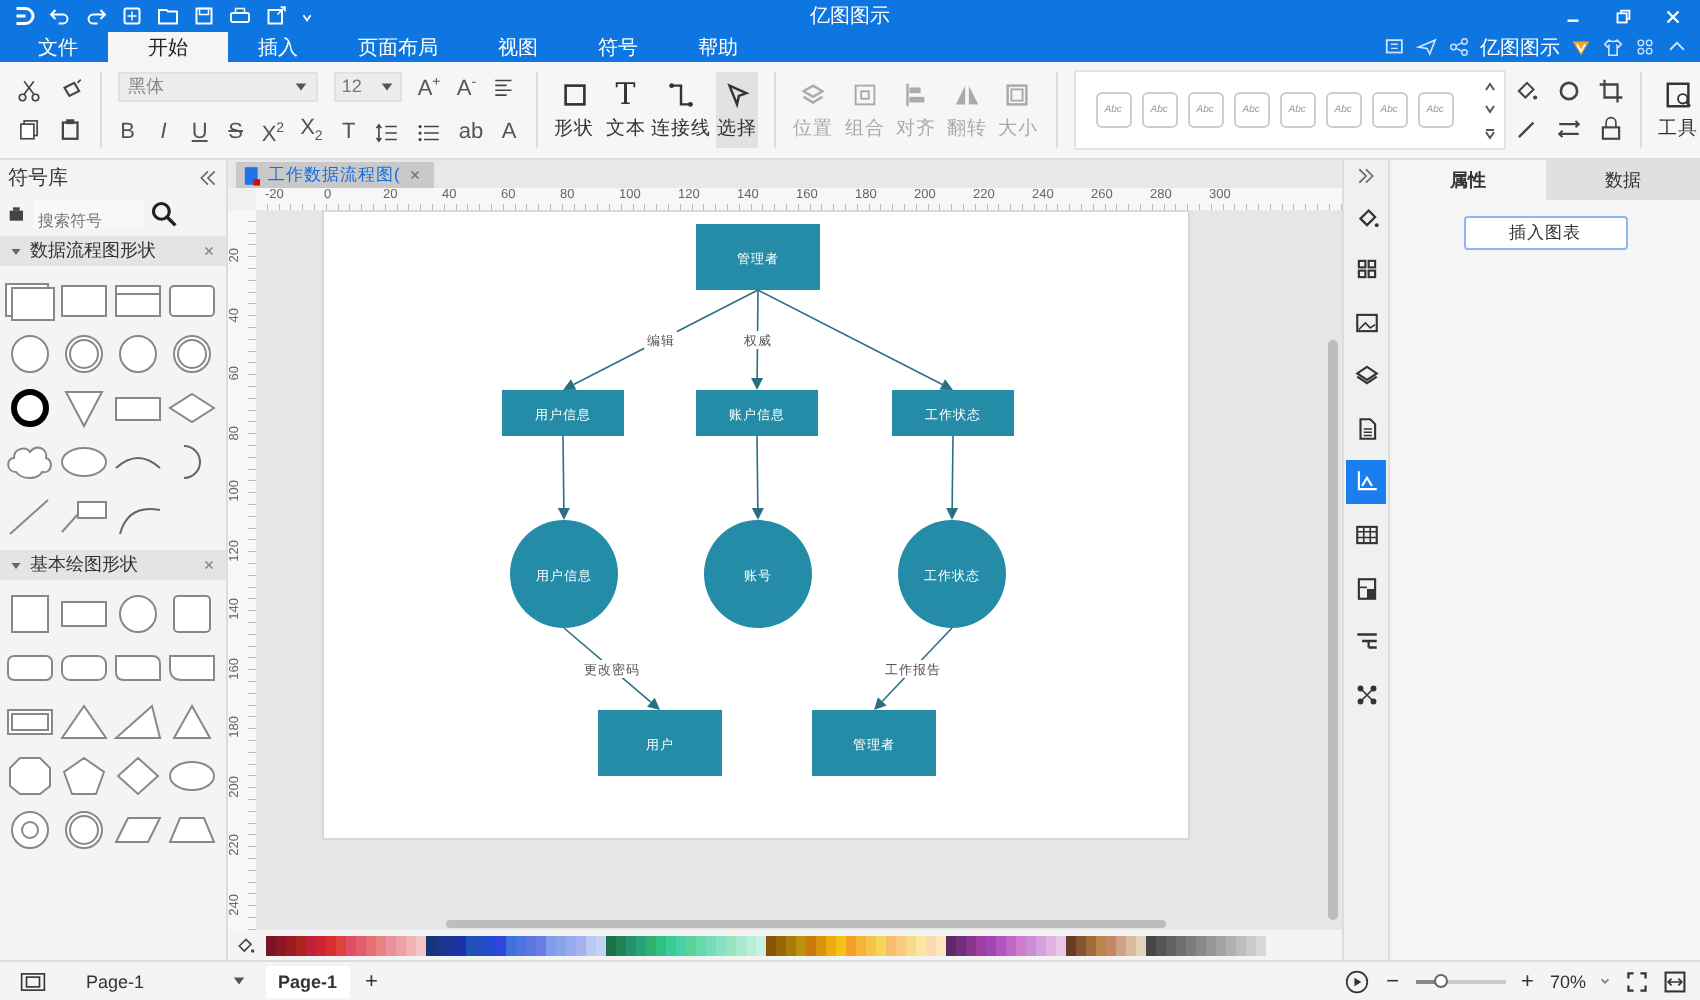  What do you see at coordinates (127, 132) in the screenshot?
I see `bold-button: B` at bounding box center [127, 132].